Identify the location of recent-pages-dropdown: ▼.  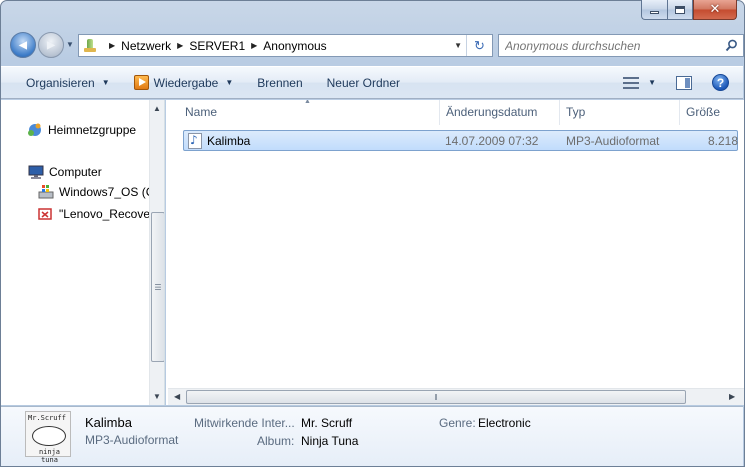
(70, 44).